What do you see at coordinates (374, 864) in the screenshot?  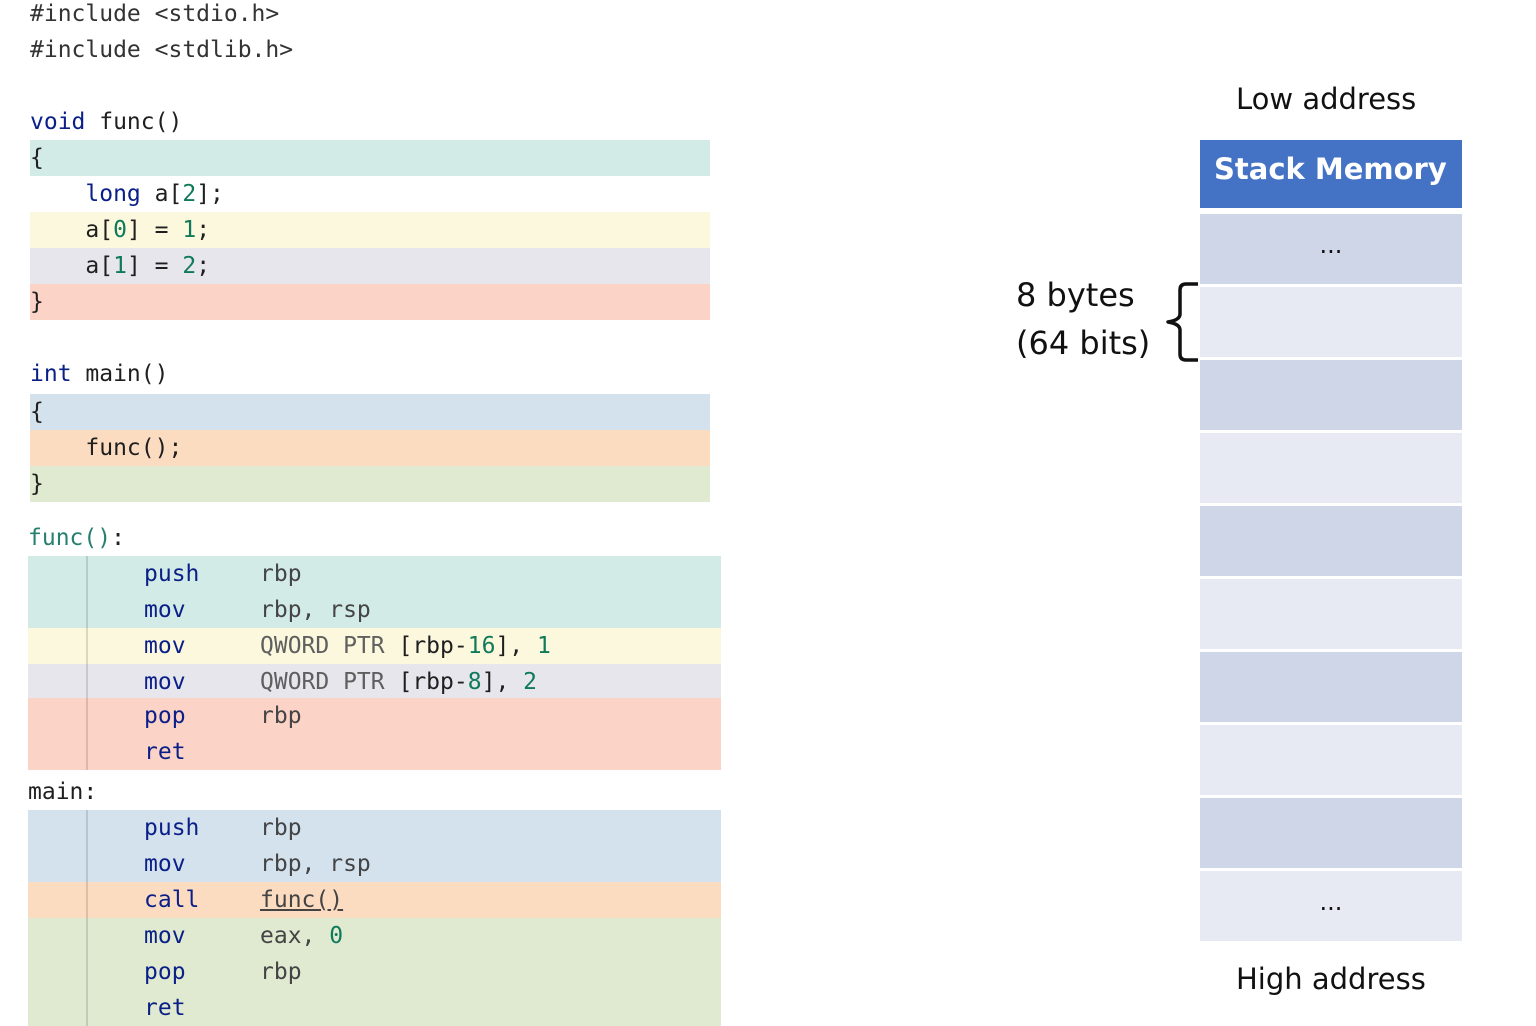 I see `asm-main-mov-rbp: mov rbp, rsp` at bounding box center [374, 864].